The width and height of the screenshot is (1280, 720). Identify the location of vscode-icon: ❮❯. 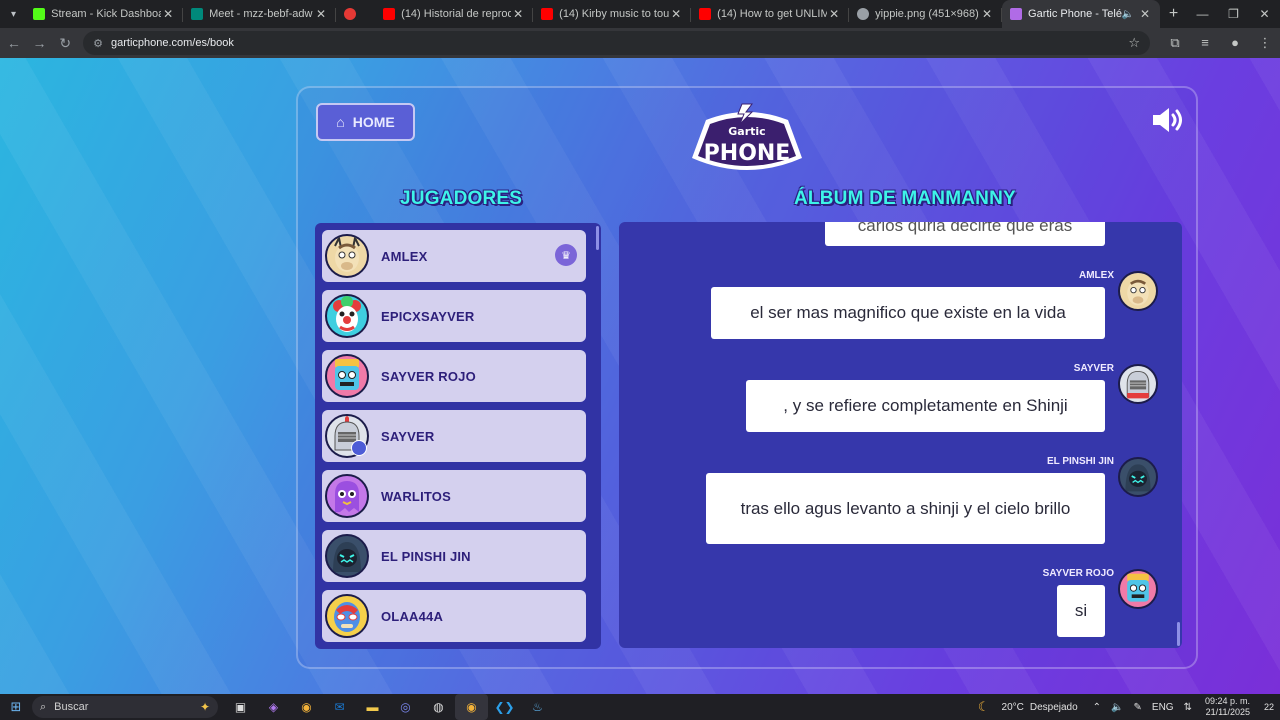
(504, 707).